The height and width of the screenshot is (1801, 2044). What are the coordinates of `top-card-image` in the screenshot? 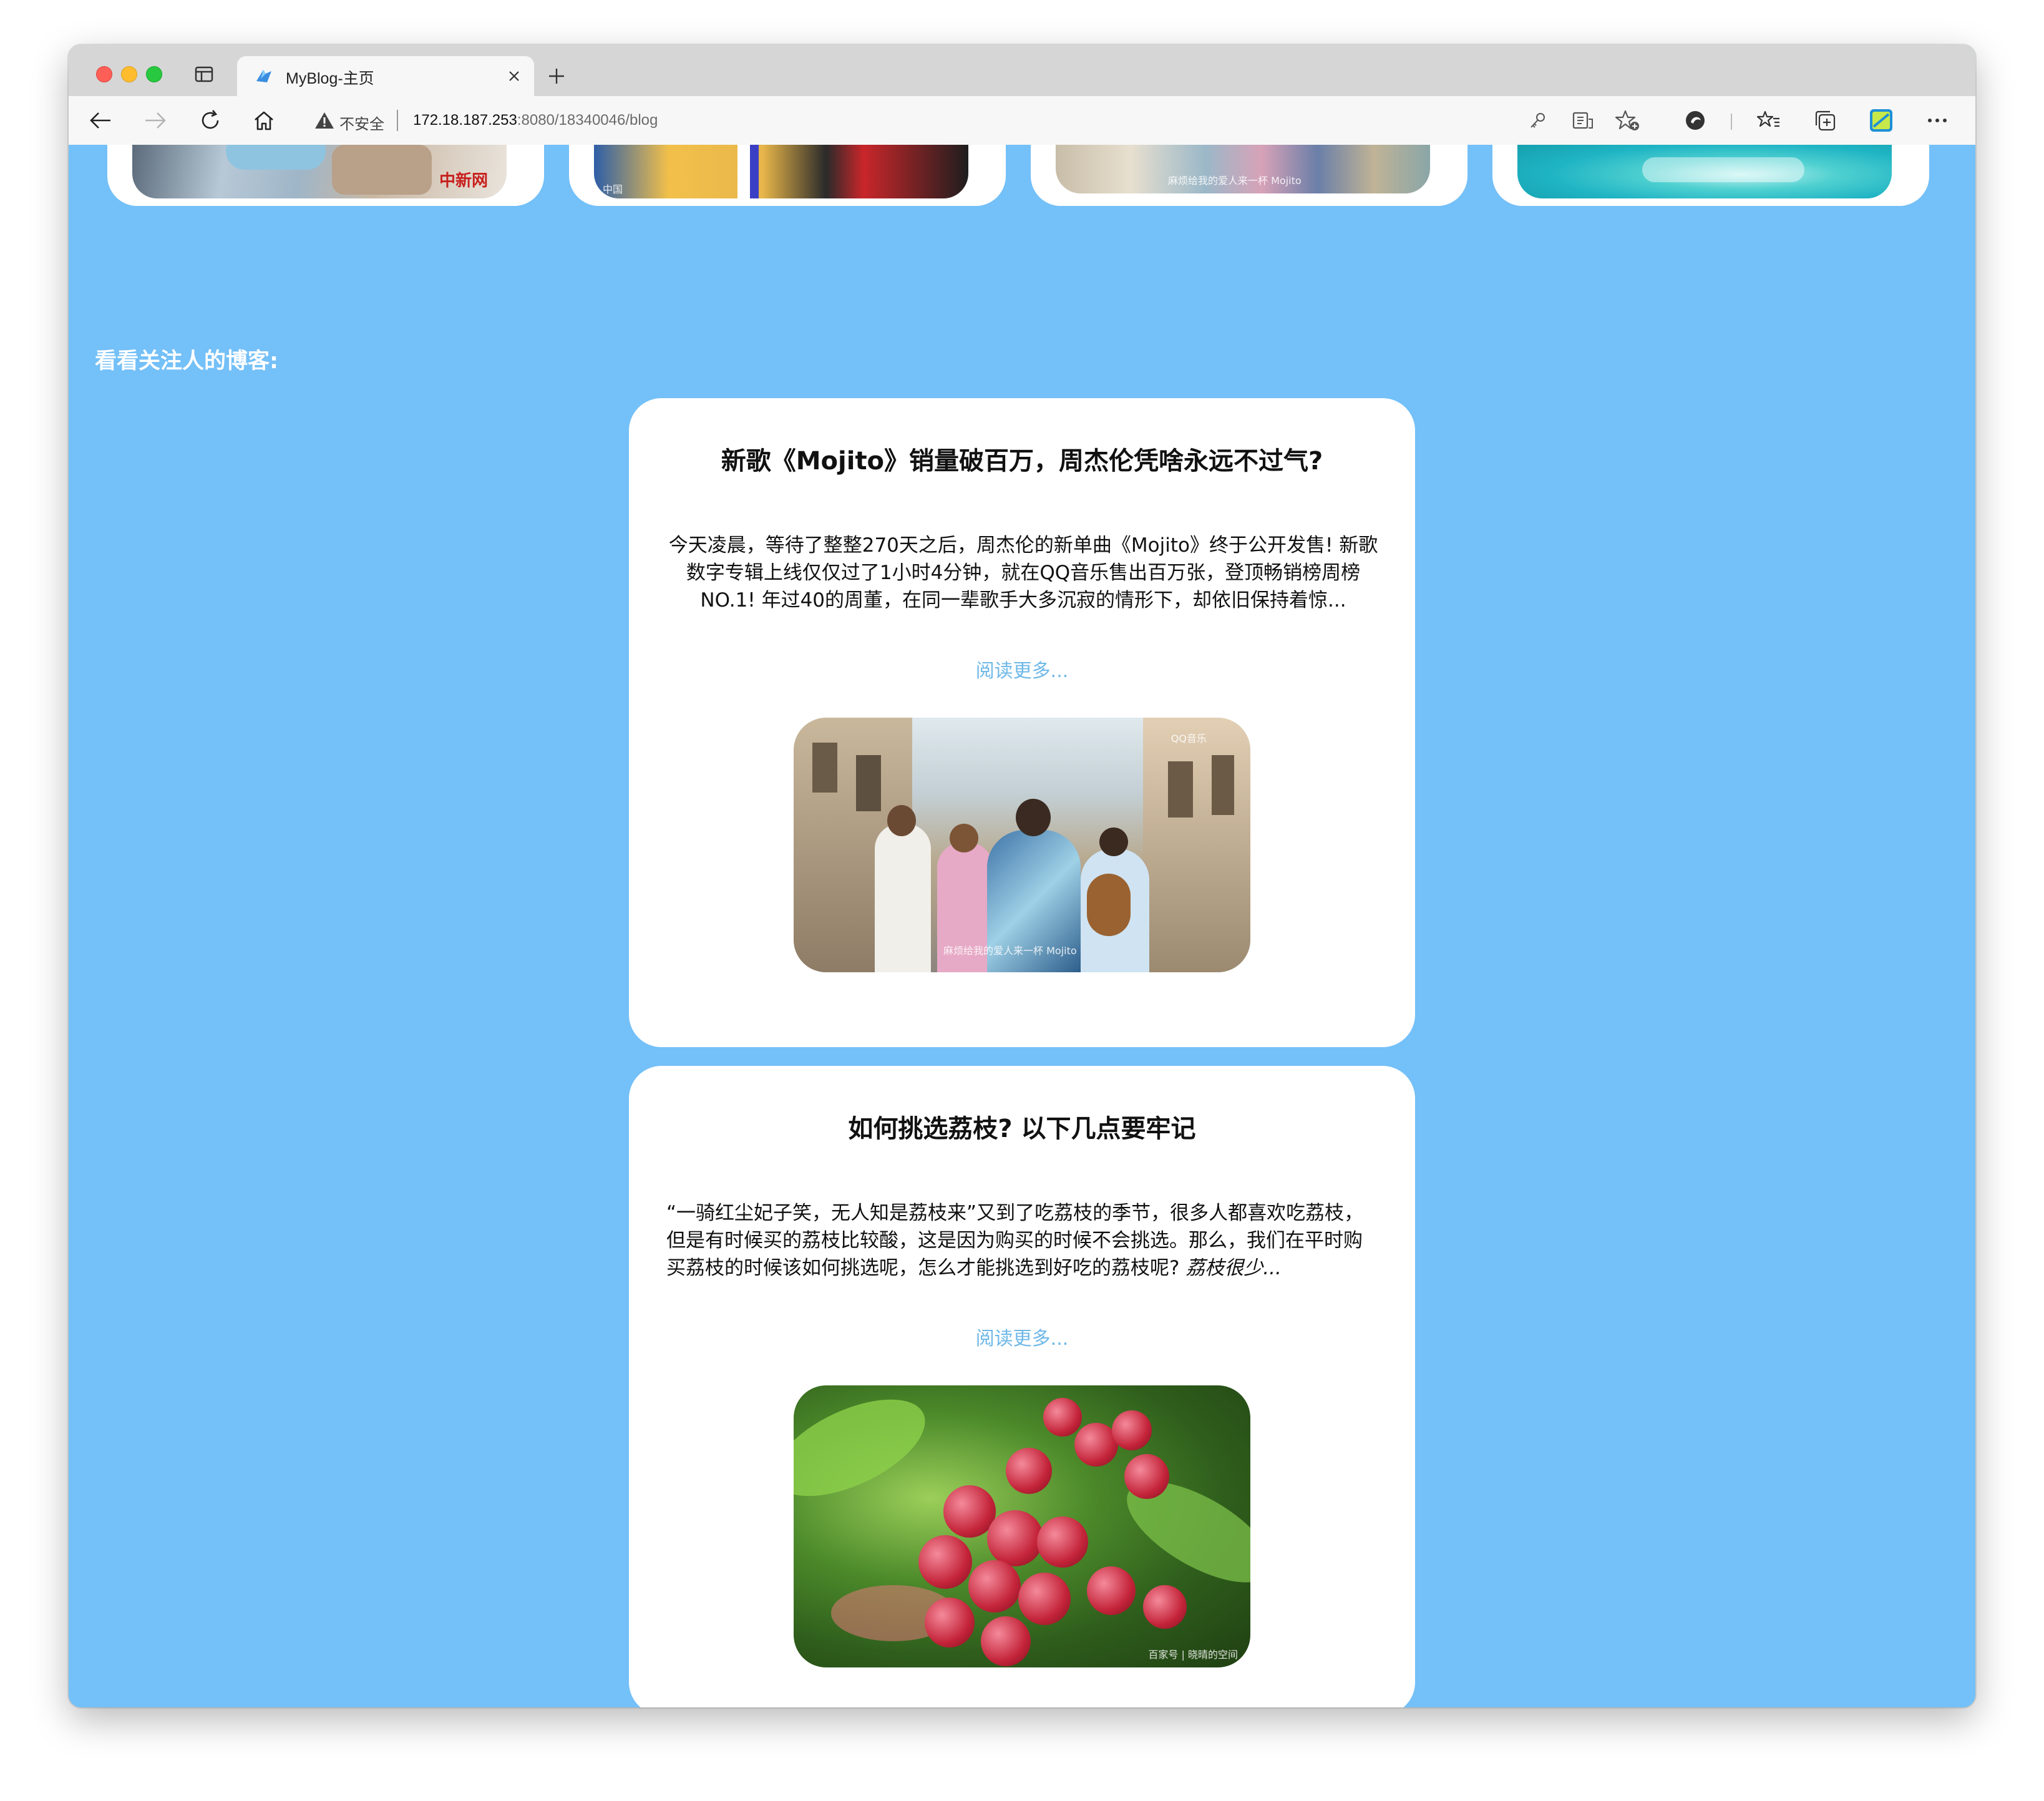 It's located at (1704, 171).